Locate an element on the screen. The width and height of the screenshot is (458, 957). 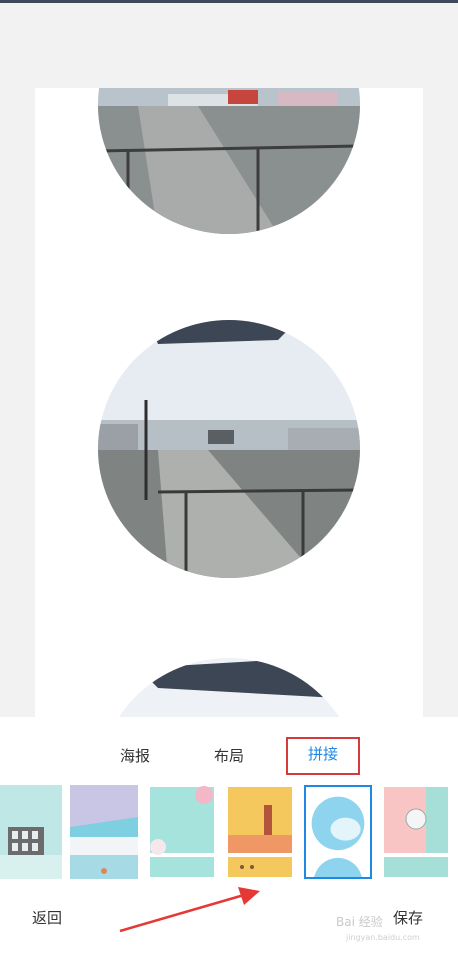
template-thumb-5-selected is located at coordinates (338, 832).